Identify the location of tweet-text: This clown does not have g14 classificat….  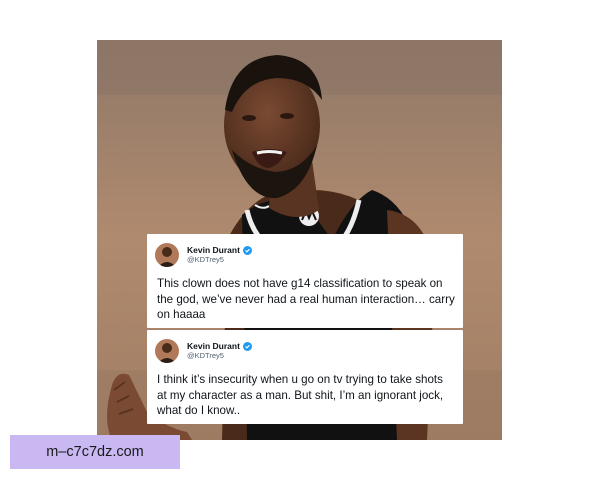
(306, 299).